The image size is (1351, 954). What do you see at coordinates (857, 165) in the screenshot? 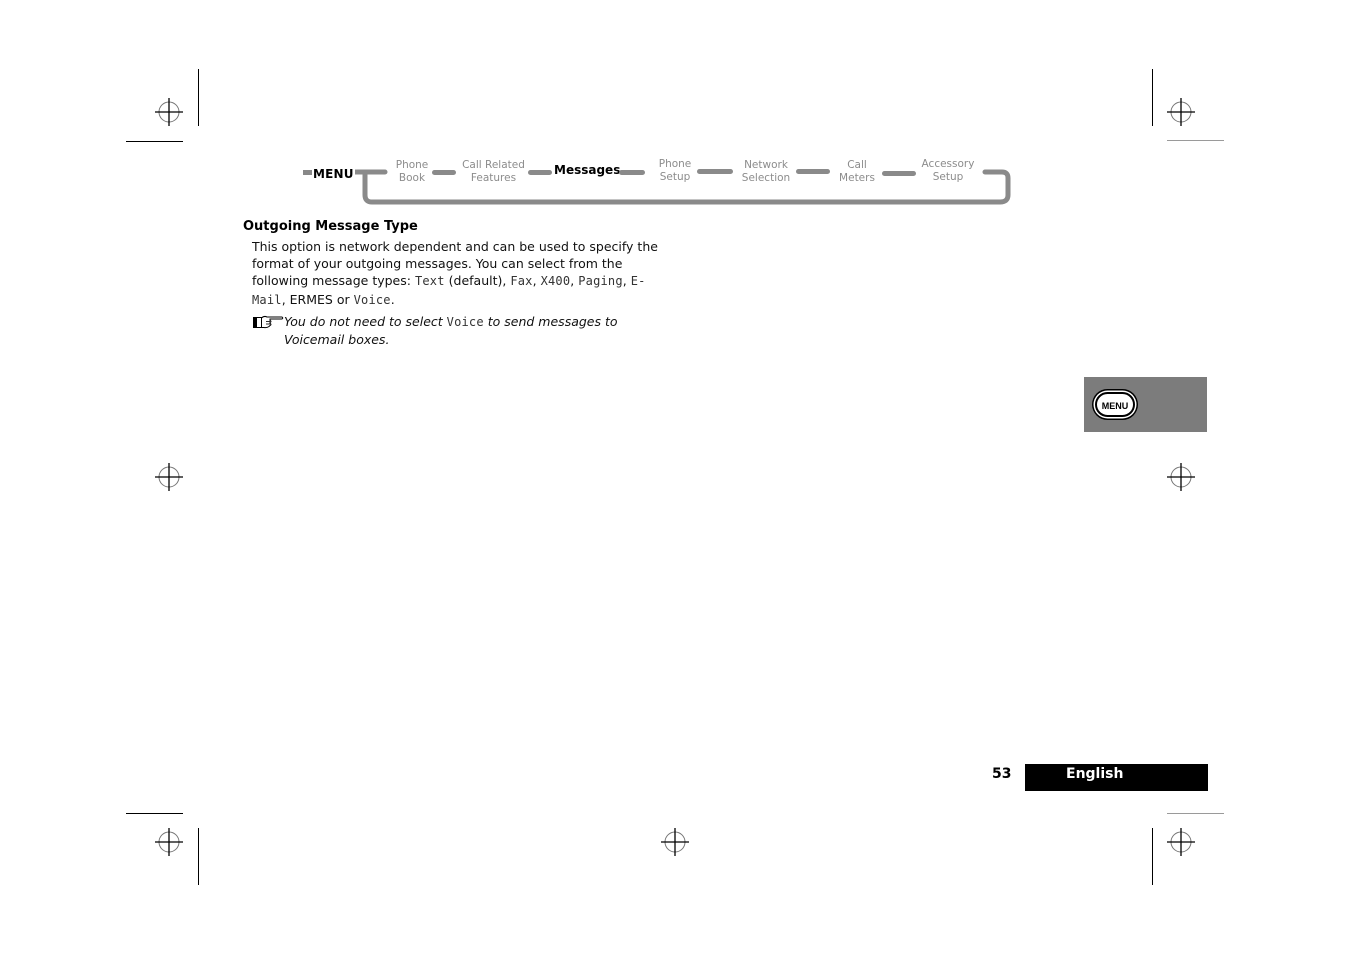
I see `nav-item-line1: Call` at bounding box center [857, 165].